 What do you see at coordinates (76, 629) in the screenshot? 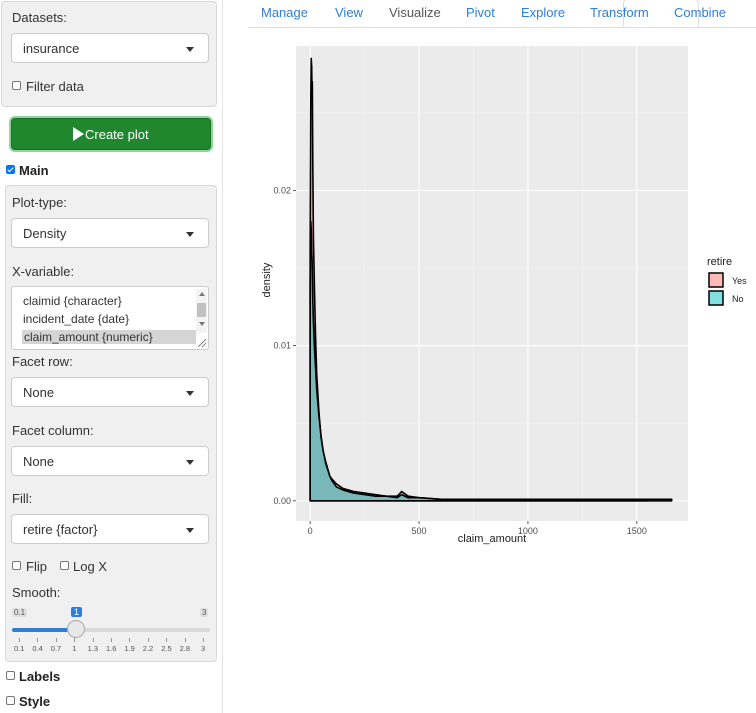
I see `slider-handle` at bounding box center [76, 629].